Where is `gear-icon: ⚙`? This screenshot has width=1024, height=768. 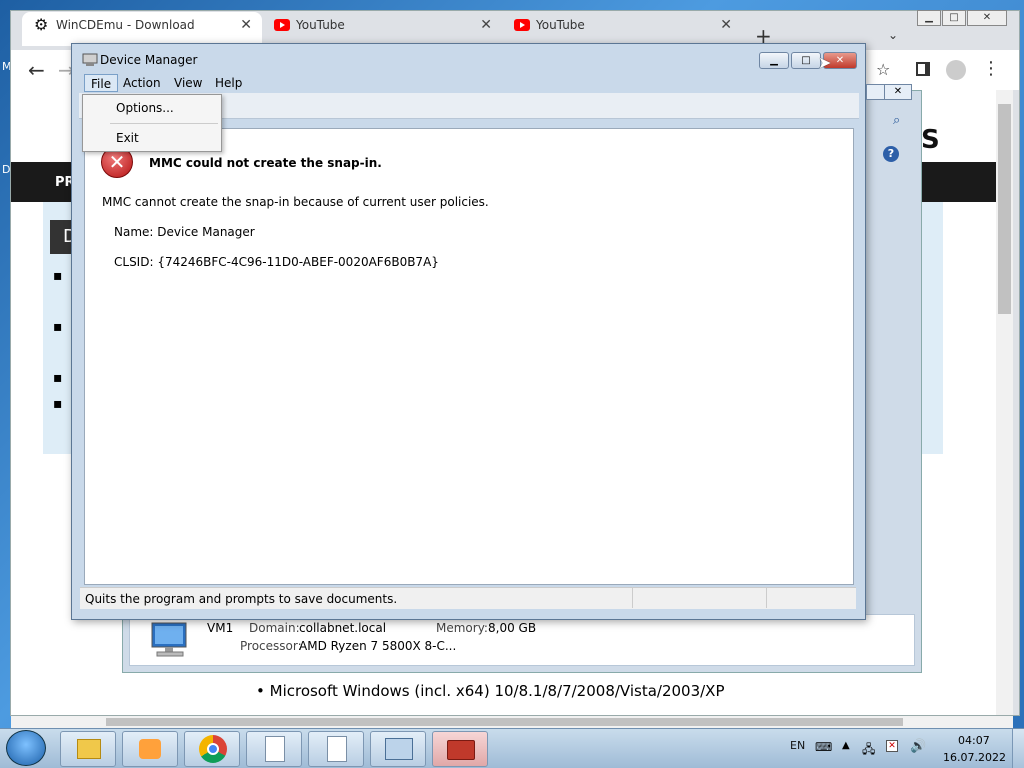 gear-icon: ⚙ is located at coordinates (41, 24).